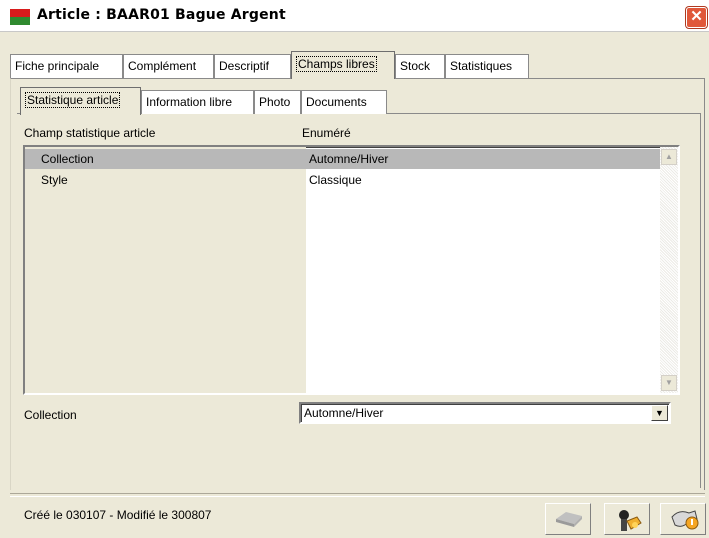  I want to click on help-button, so click(683, 519).